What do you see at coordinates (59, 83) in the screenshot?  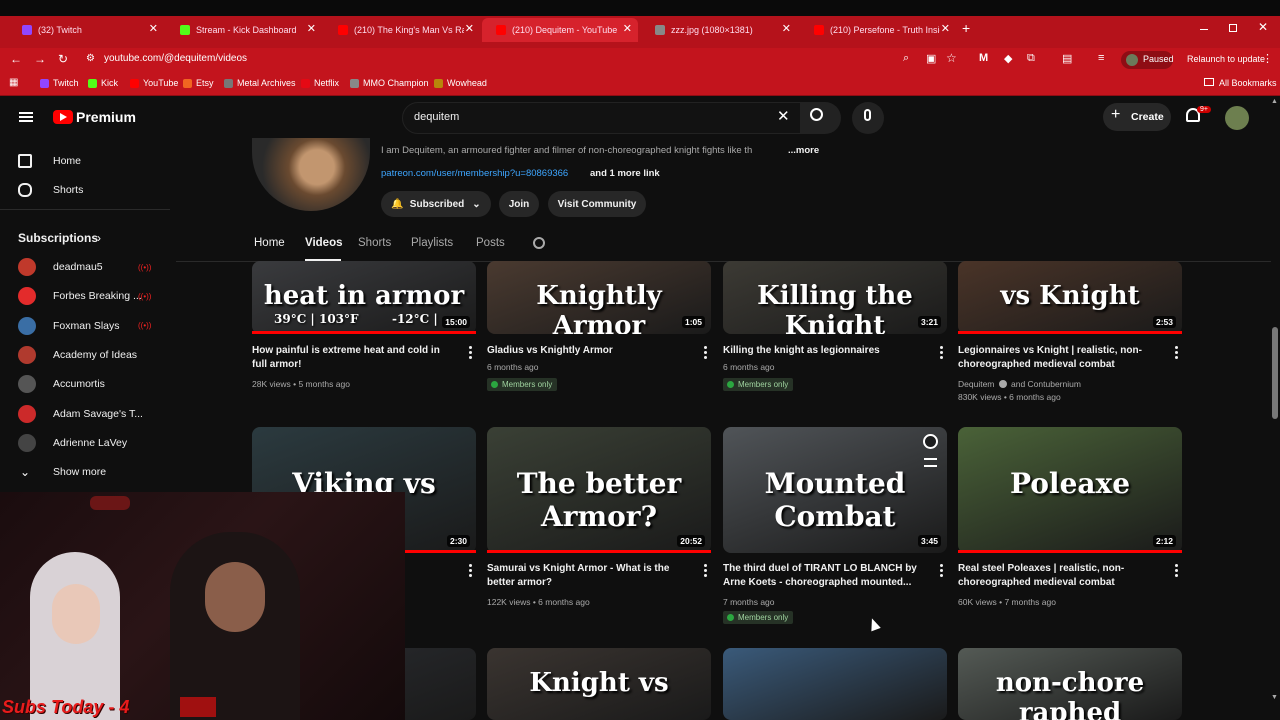 I see `bookmark-link: Twitch` at bounding box center [59, 83].